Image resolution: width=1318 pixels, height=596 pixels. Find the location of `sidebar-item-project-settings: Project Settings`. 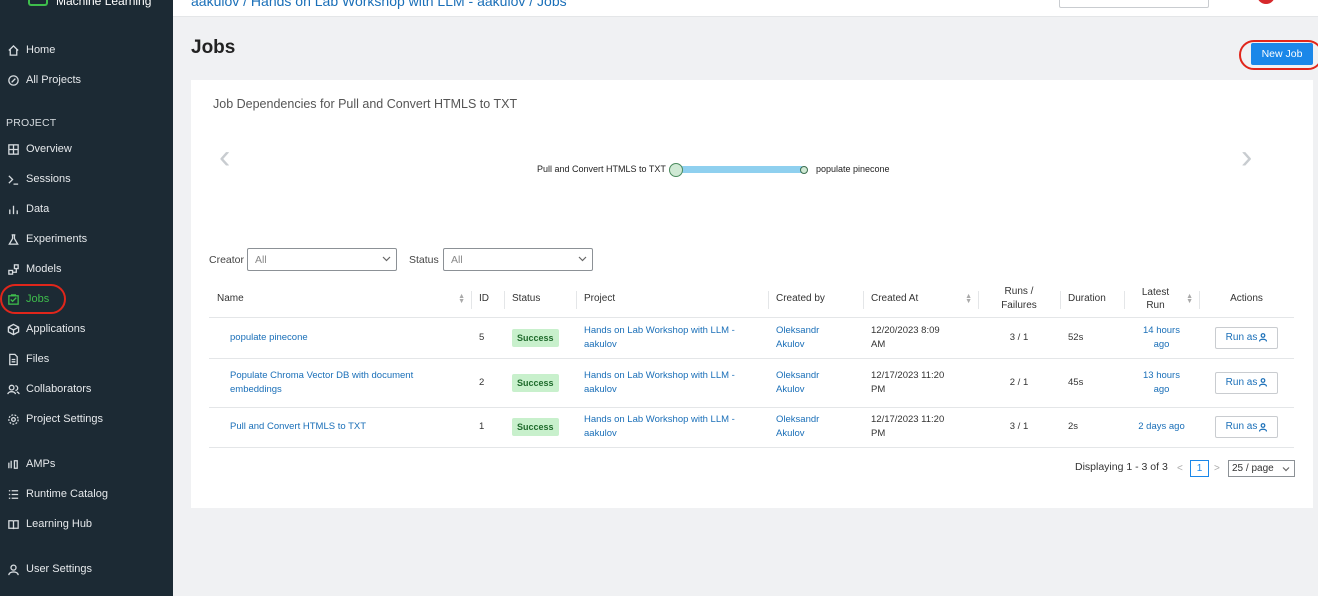

sidebar-item-project-settings: Project Settings is located at coordinates (86, 419).